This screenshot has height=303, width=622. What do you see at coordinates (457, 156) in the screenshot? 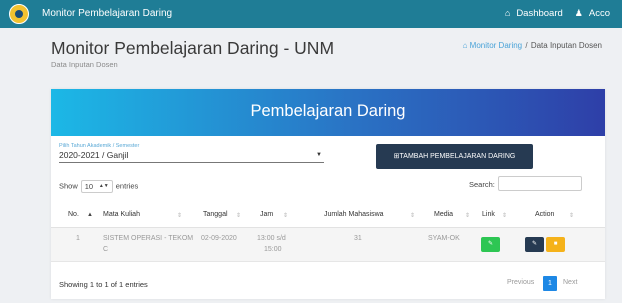
I see `add-button-label: TAMBAH PEMBELAJARAN DARING` at bounding box center [457, 156].